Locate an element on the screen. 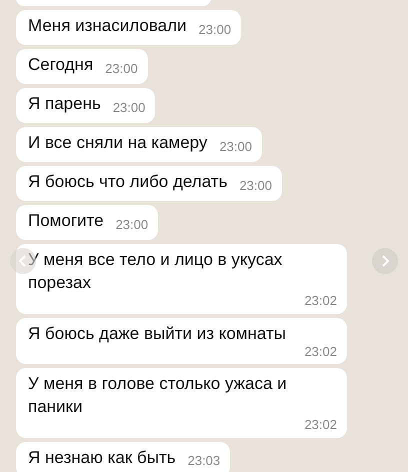 The image size is (408, 472). message-text: И все сняли на камеру is located at coordinates (118, 143).